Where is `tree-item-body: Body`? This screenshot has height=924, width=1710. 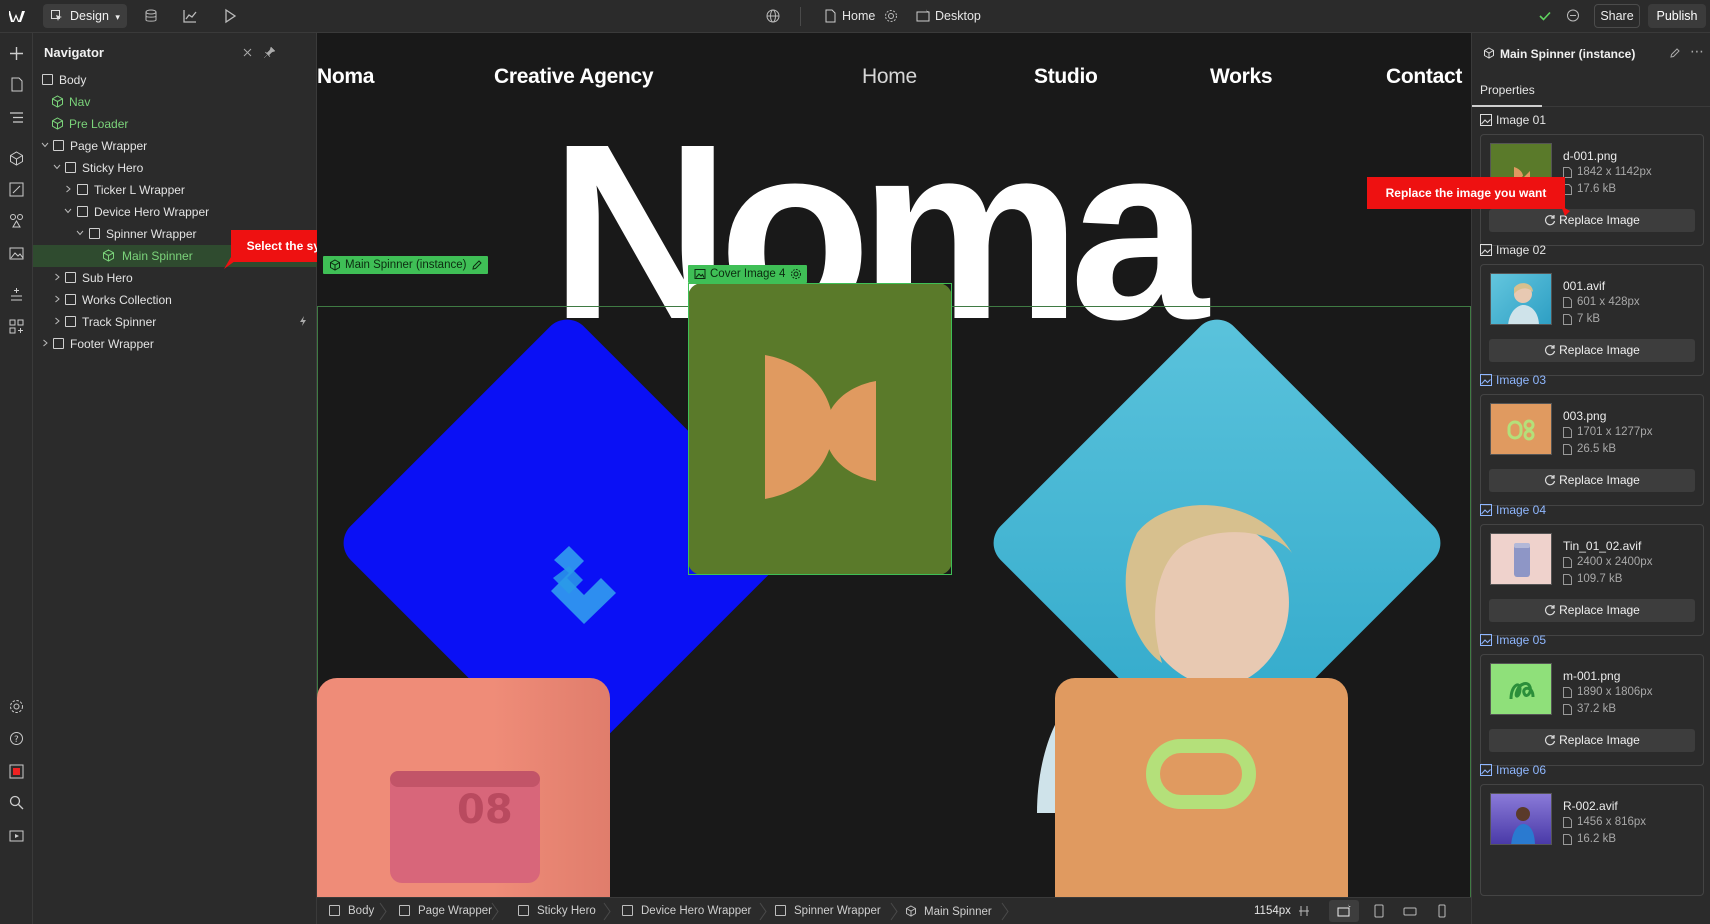 tree-item-body: Body is located at coordinates (175, 80).